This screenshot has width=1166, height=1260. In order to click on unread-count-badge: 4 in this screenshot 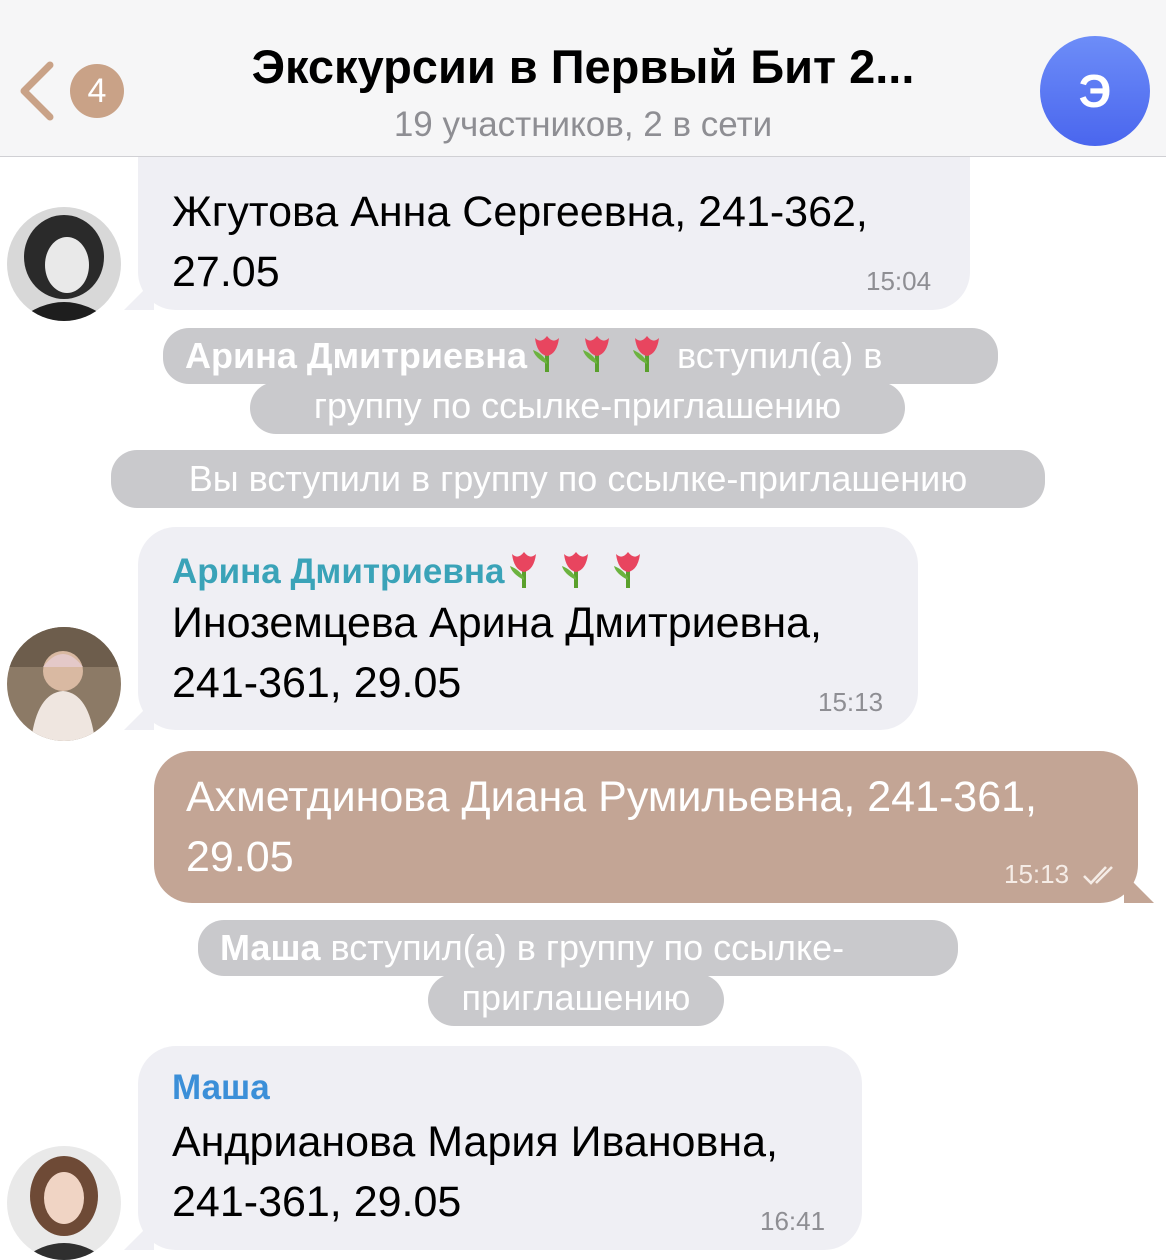, I will do `click(97, 91)`.